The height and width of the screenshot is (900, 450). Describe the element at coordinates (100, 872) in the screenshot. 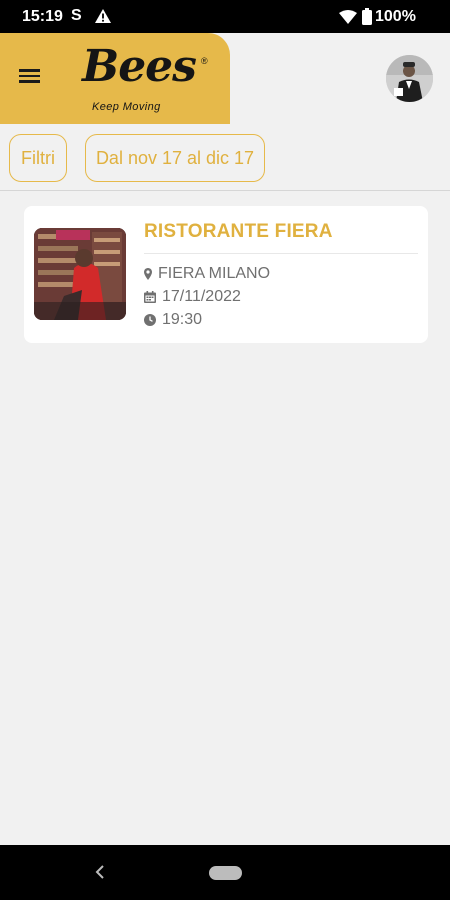

I see `chevron-left-icon` at that location.